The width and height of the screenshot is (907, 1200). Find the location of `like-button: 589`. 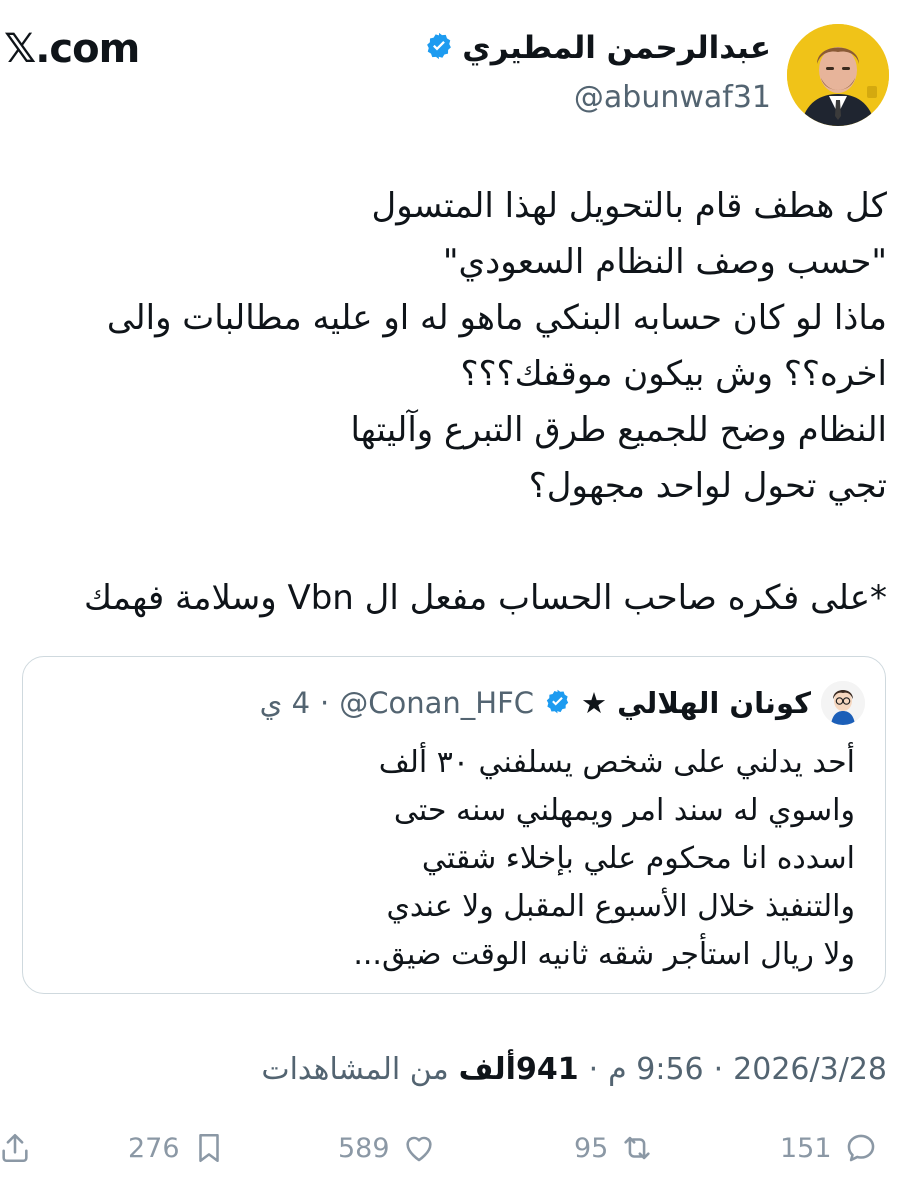

like-button: 589 is located at coordinates (387, 1148).